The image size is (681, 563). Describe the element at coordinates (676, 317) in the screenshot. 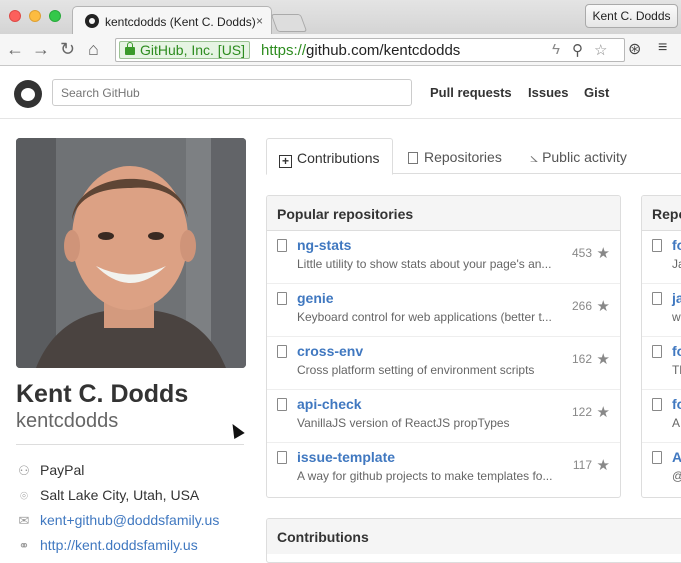

I see `repo-description: wl` at that location.